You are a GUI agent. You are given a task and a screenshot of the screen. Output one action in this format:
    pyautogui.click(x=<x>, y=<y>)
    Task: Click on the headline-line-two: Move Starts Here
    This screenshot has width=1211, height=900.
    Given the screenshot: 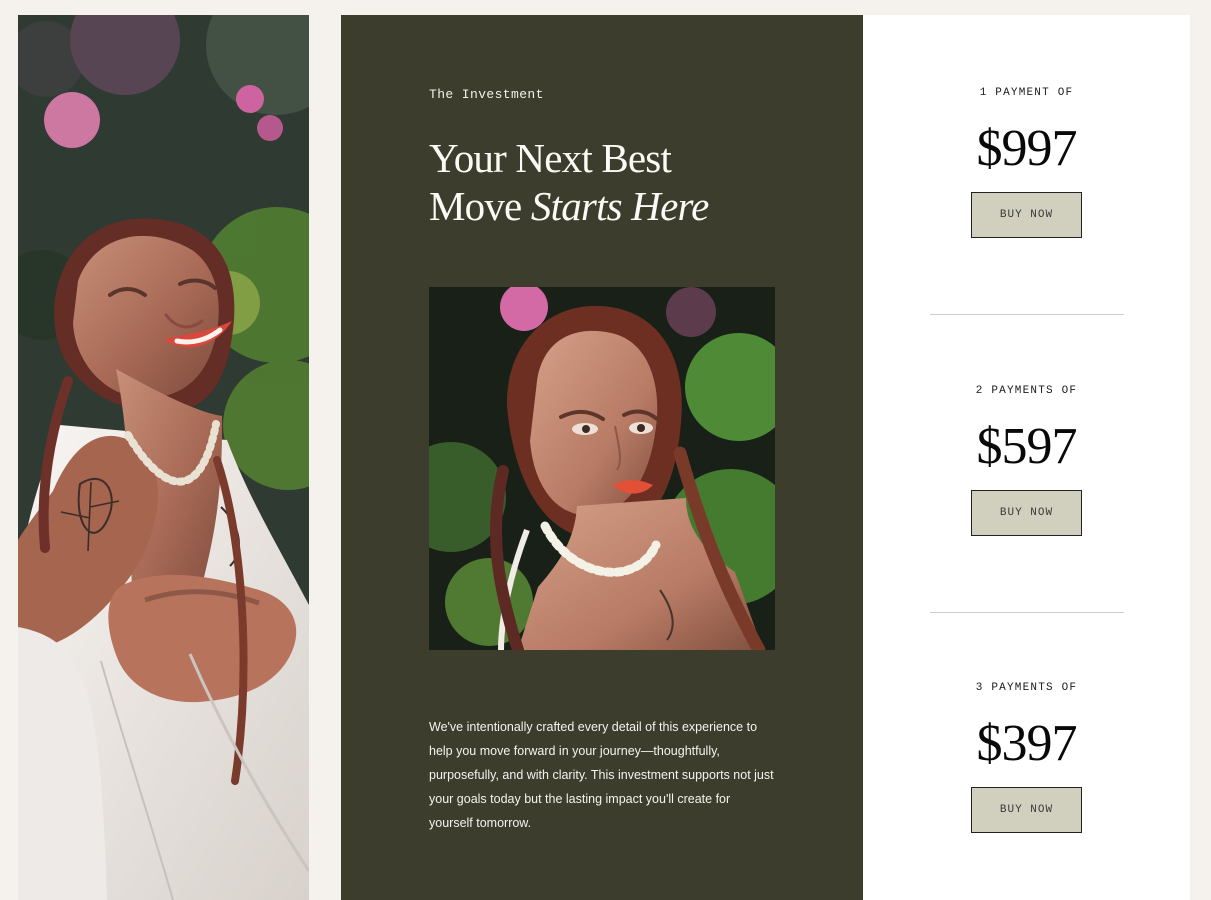 What is the action you would take?
    pyautogui.click(x=594, y=206)
    